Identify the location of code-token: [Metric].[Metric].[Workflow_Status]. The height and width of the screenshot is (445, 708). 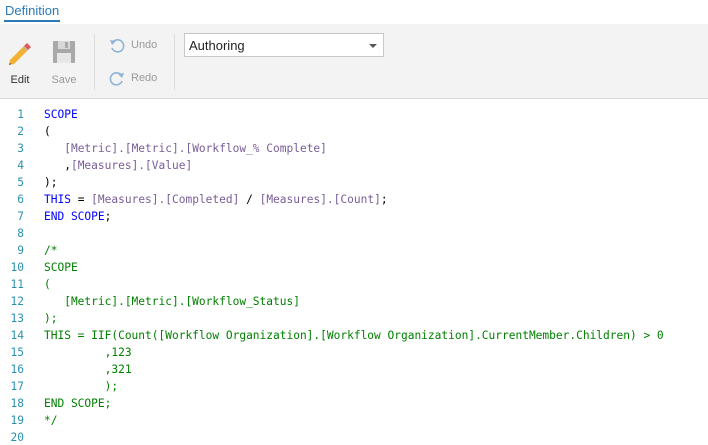
(172, 301).